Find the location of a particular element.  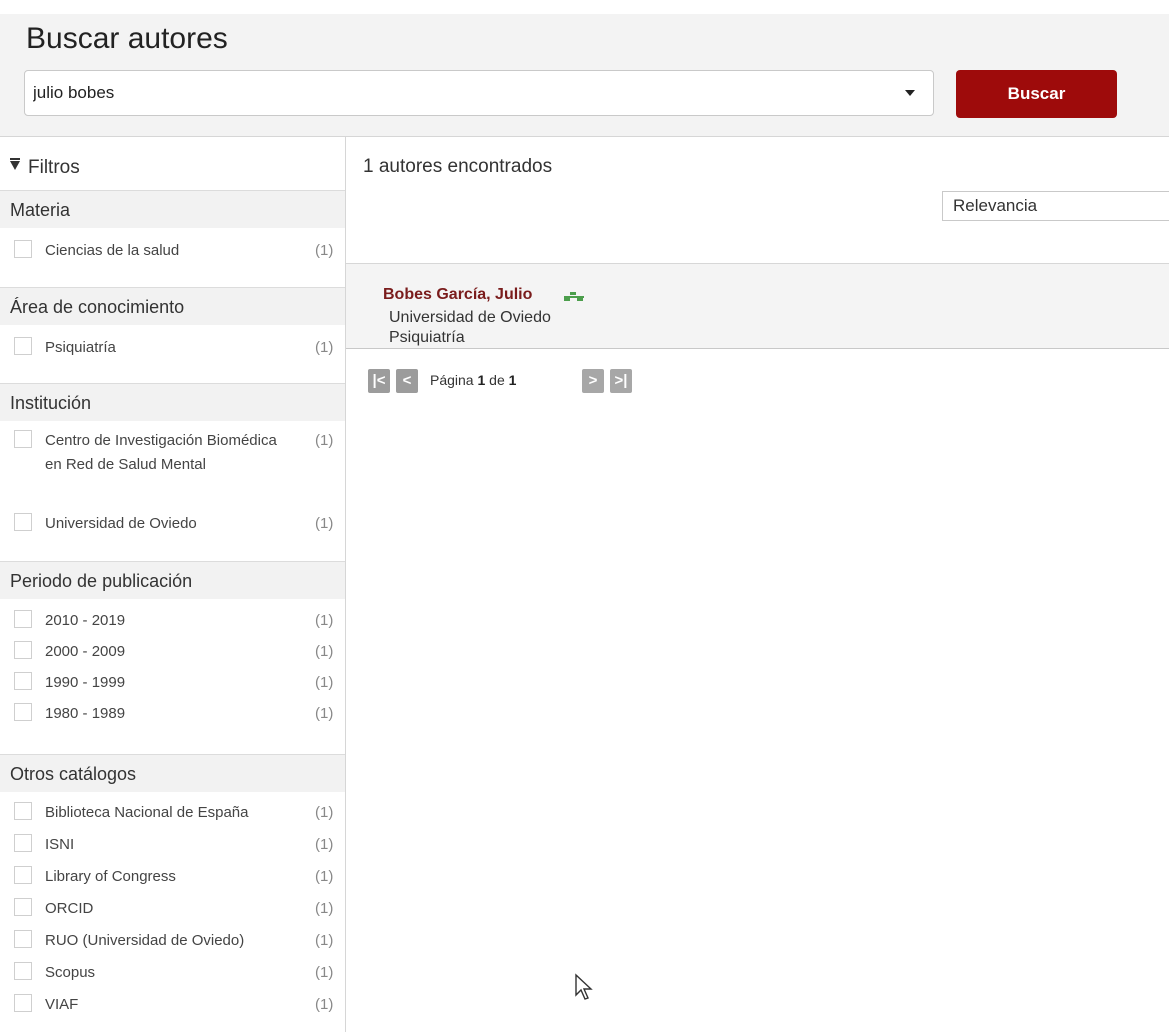

facet-header-periodo: Periodo de publicación is located at coordinates (172, 580).